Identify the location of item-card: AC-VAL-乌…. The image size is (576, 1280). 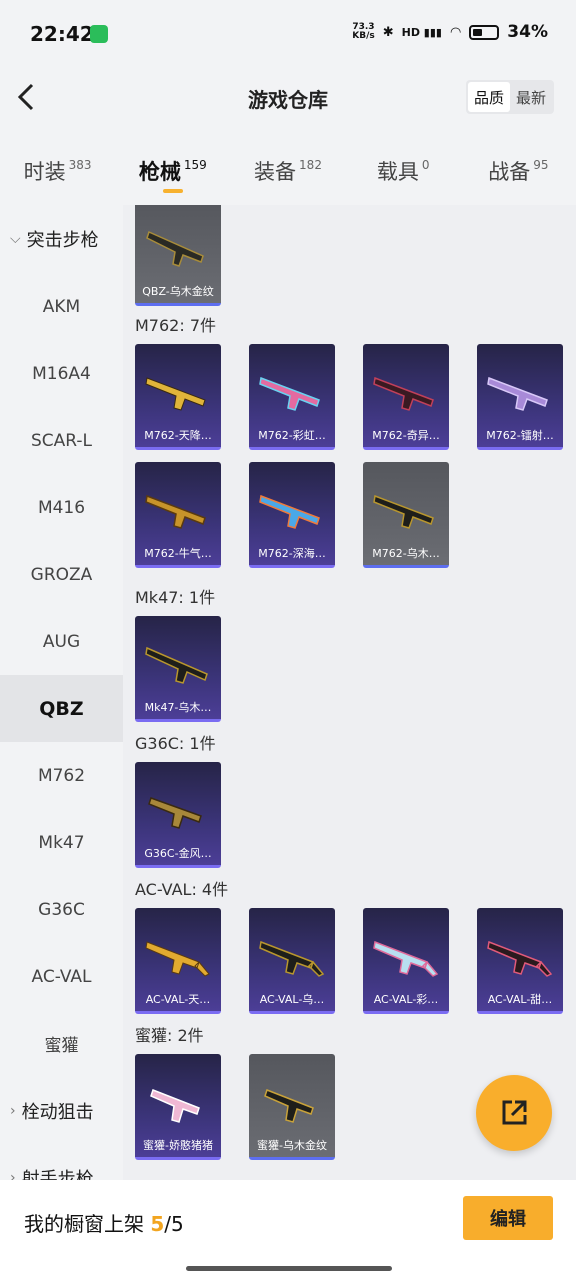
(292, 961).